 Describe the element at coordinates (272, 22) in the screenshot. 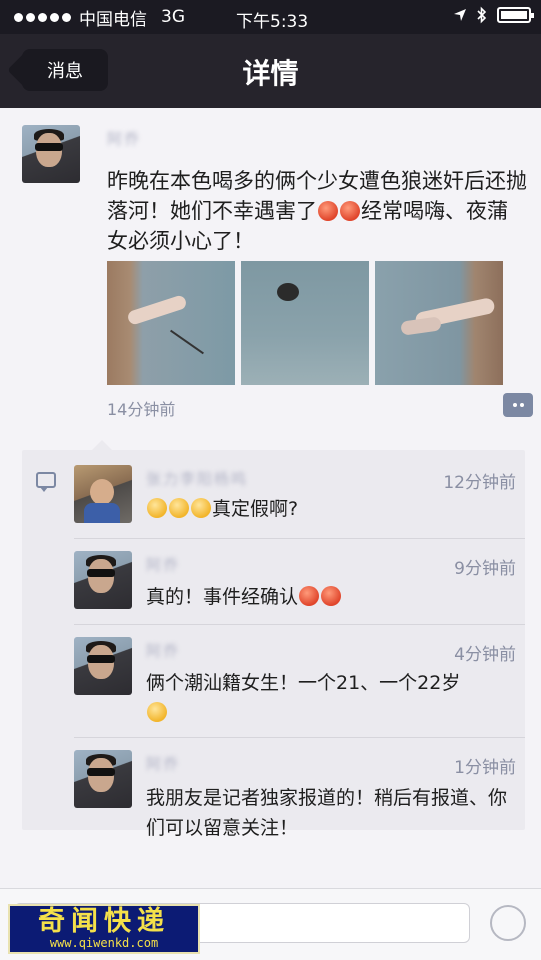

I see `clock: 下午5:33` at that location.